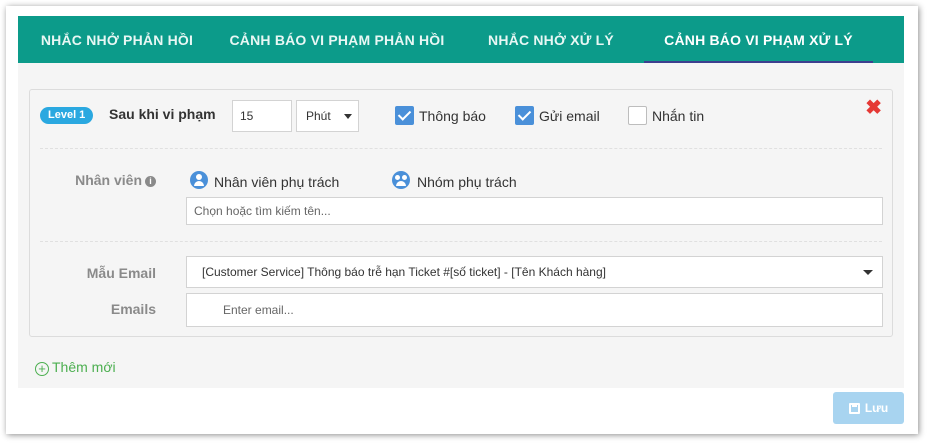  Describe the element at coordinates (67, 115) in the screenshot. I see `level-badge: Level 1` at that location.